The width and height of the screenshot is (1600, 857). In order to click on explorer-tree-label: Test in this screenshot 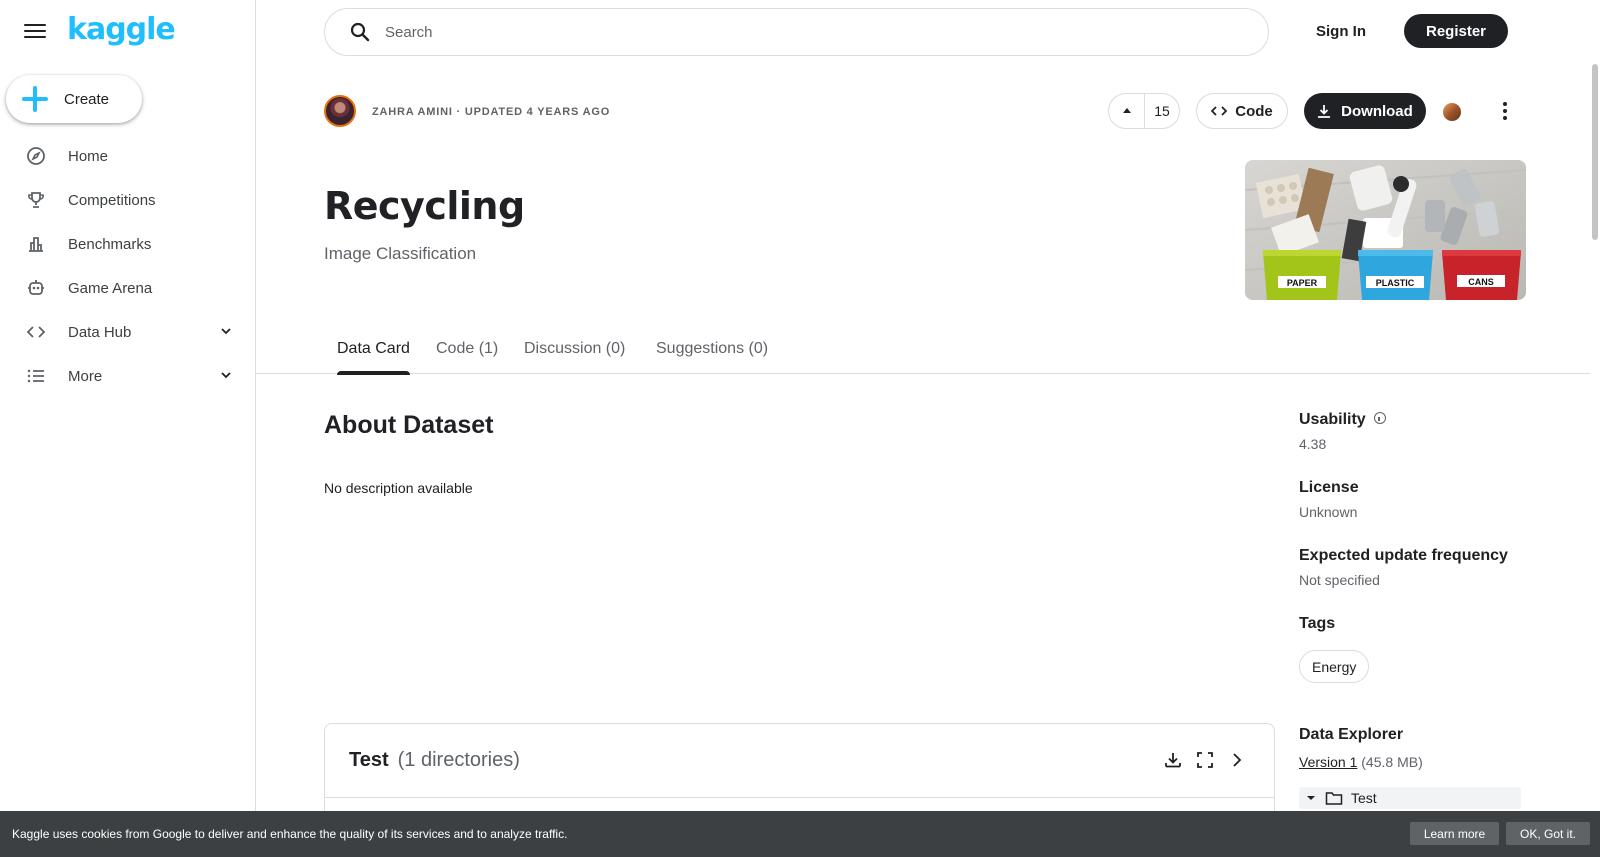, I will do `click(1364, 798)`.